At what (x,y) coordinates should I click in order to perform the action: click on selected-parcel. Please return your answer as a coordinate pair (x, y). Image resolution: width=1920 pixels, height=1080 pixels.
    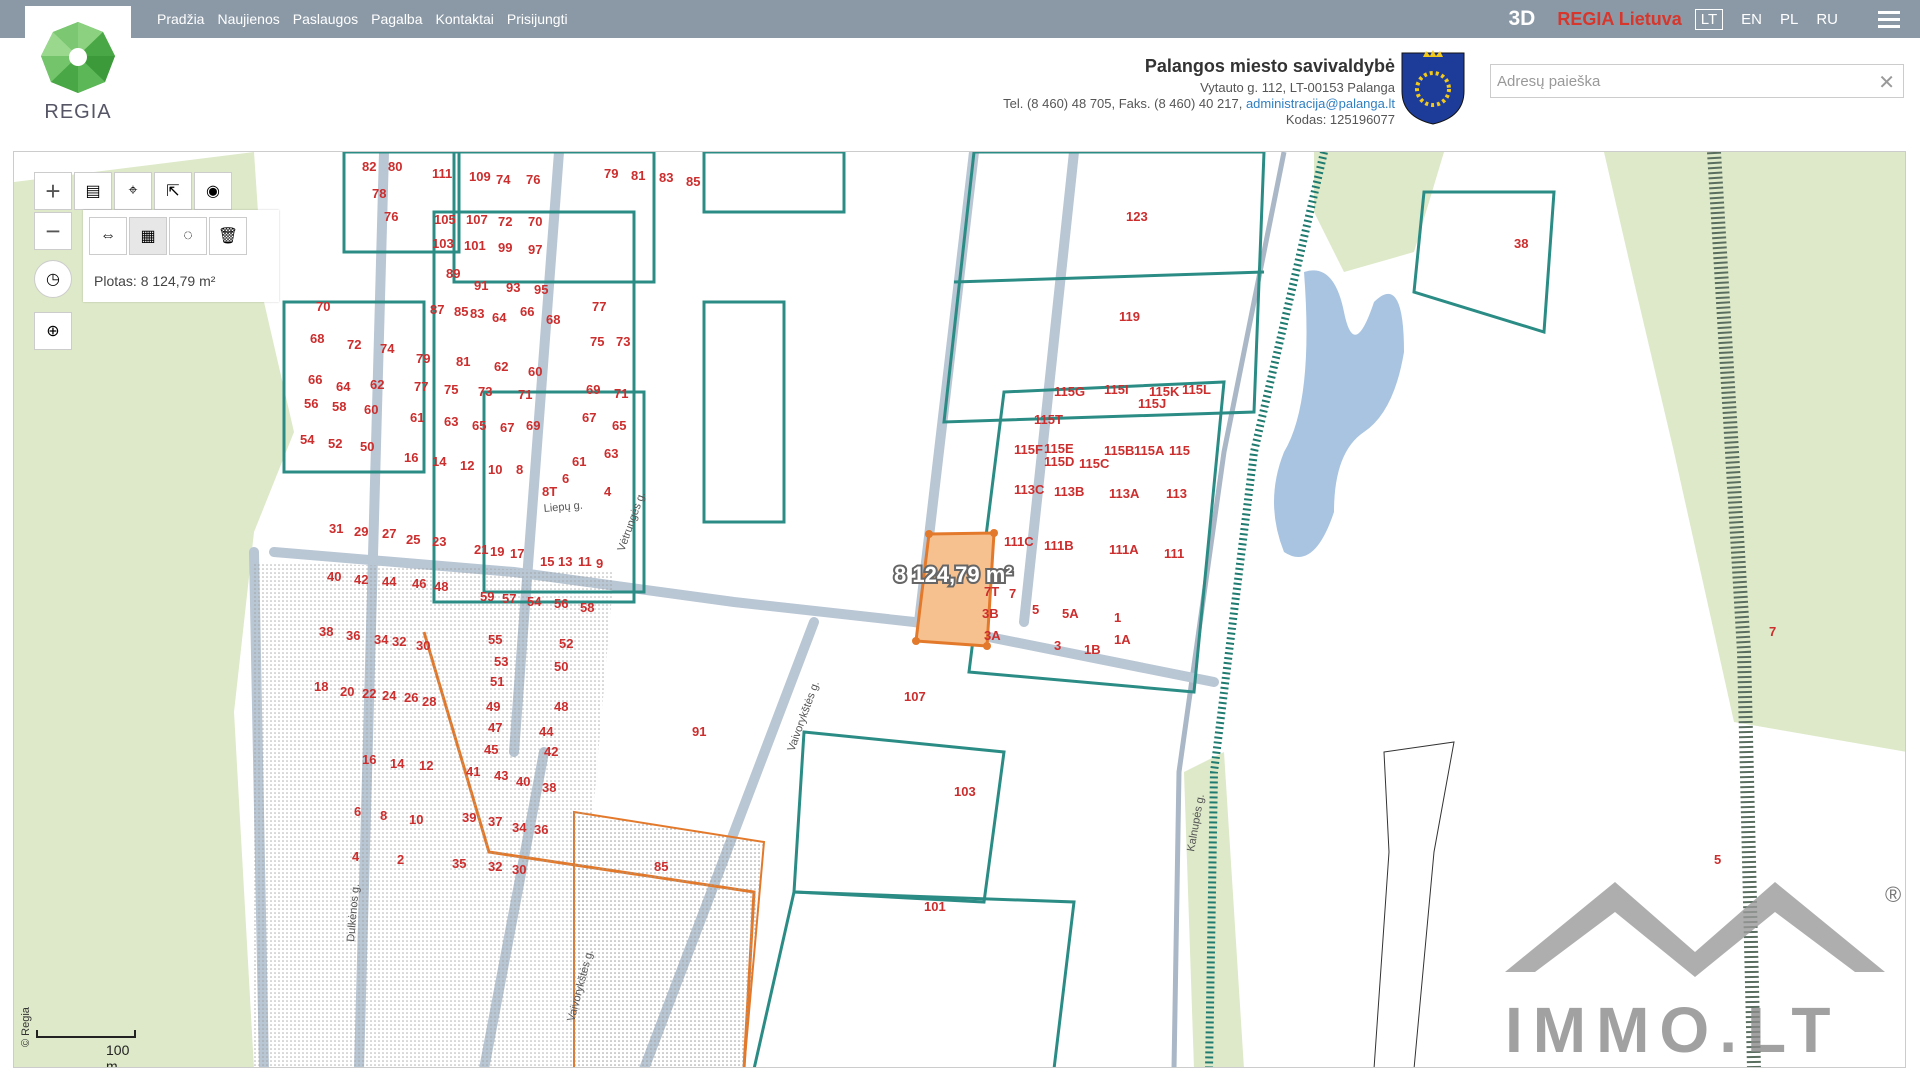
    Looking at the image, I should click on (955, 589).